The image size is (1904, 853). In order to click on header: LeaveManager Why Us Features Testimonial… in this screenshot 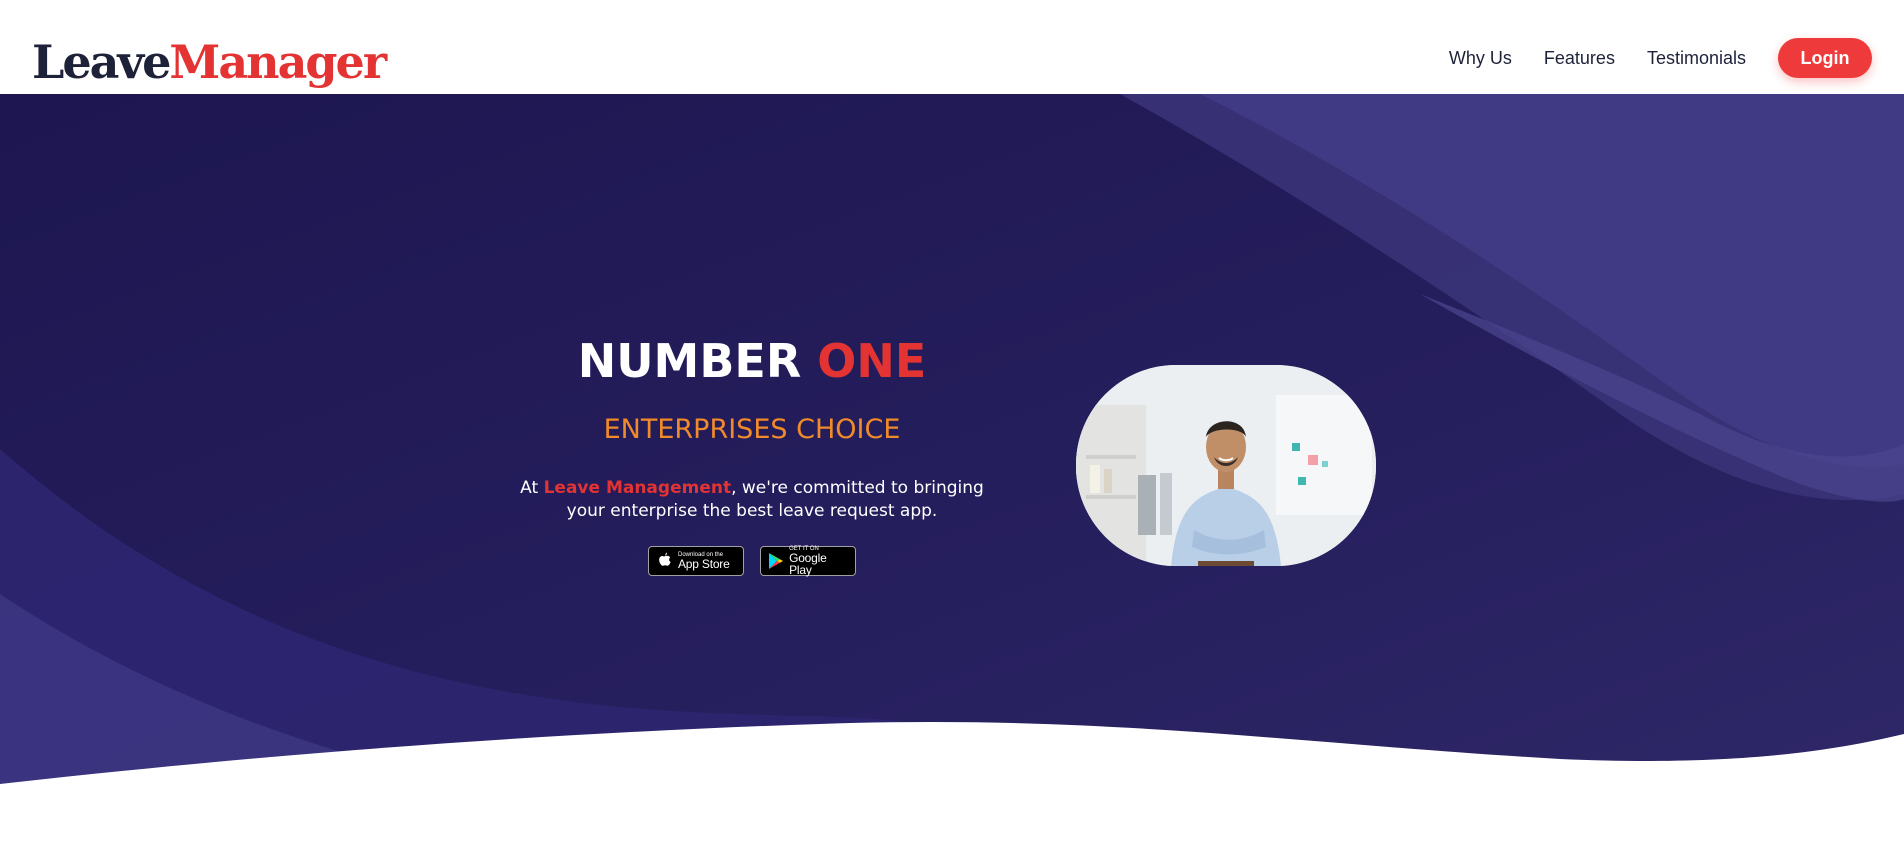, I will do `click(952, 47)`.